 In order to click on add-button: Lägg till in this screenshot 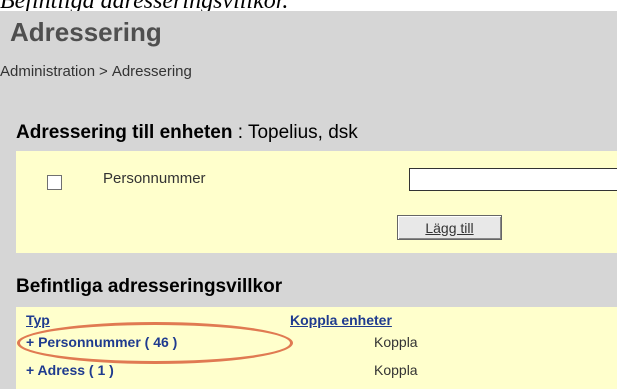, I will do `click(449, 227)`.